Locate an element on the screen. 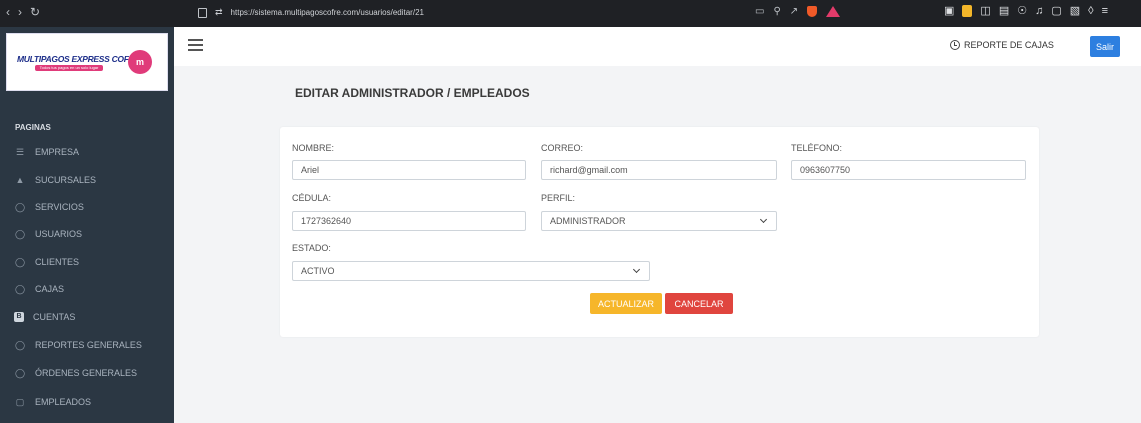 This screenshot has height=423, width=1141. zoom-icon: ⚲ is located at coordinates (776, 11).